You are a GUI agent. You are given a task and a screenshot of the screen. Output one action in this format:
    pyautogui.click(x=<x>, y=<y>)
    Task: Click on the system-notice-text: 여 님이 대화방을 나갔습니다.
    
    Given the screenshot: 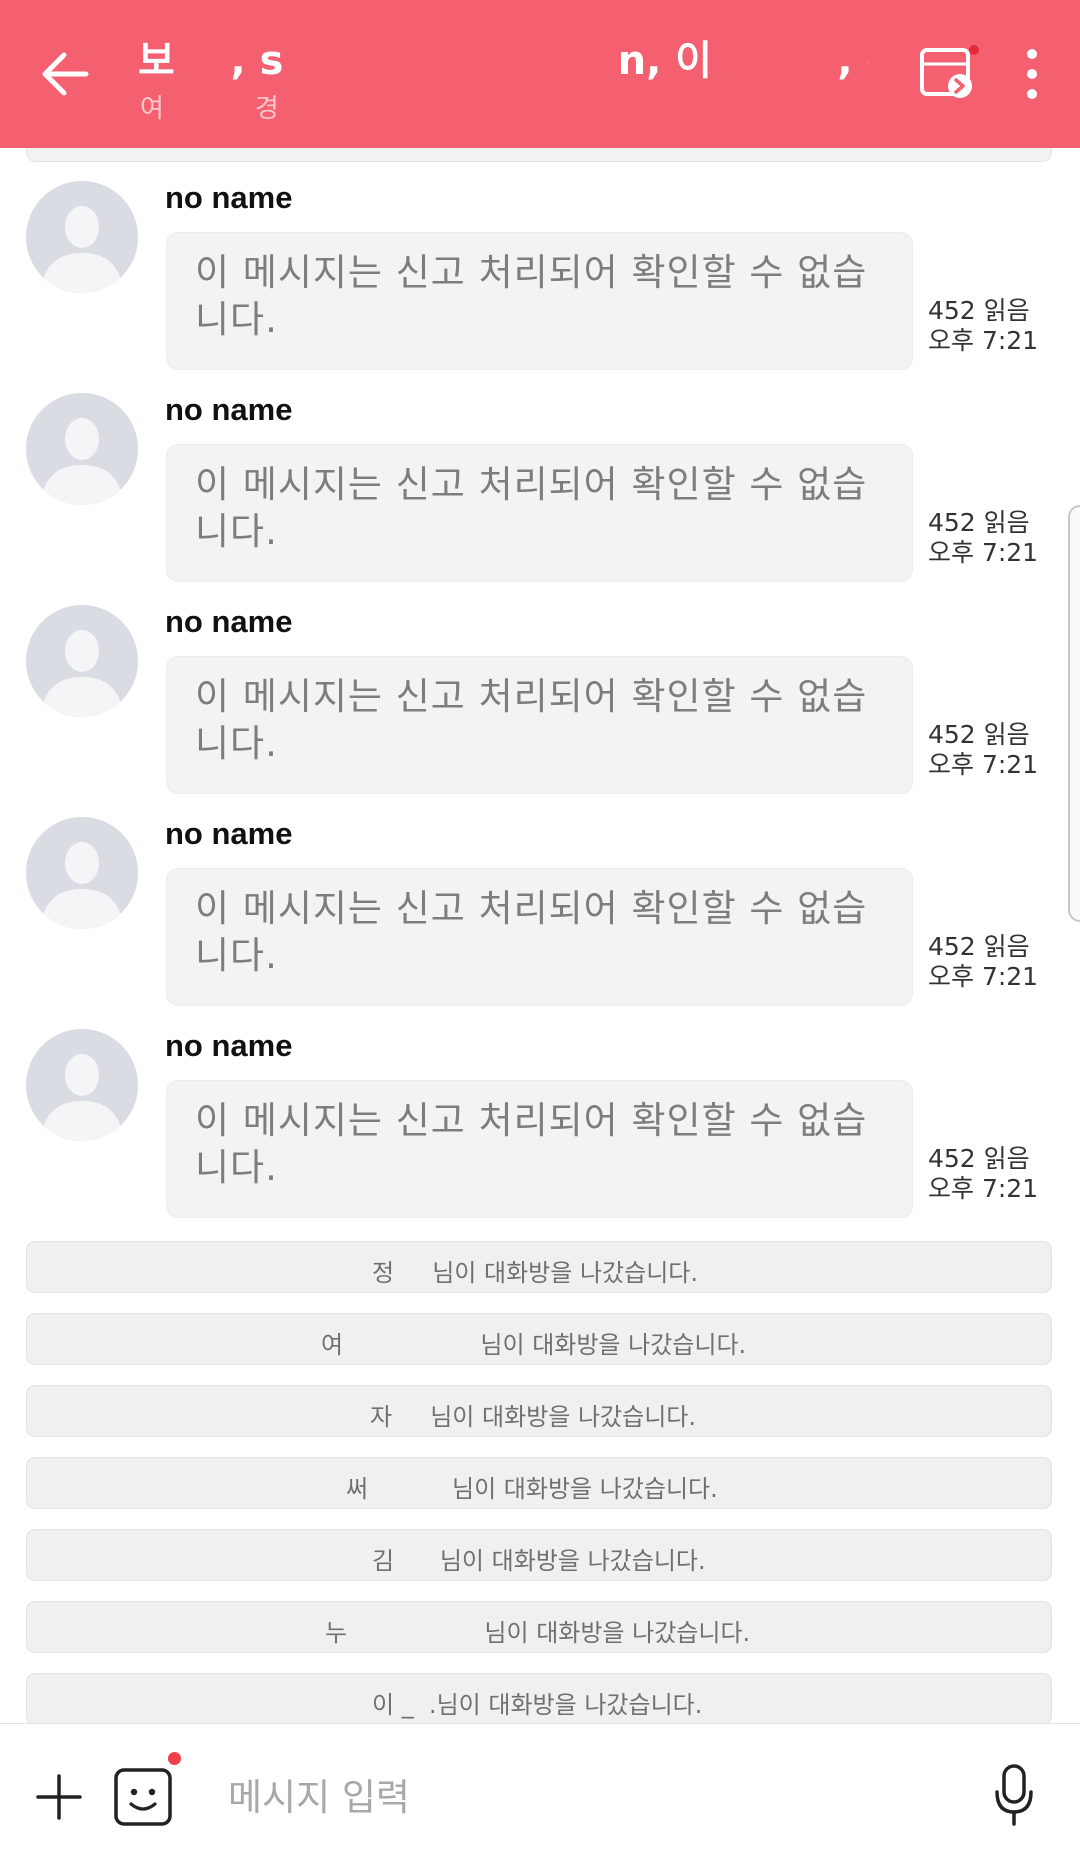 What is the action you would take?
    pyautogui.click(x=534, y=1345)
    